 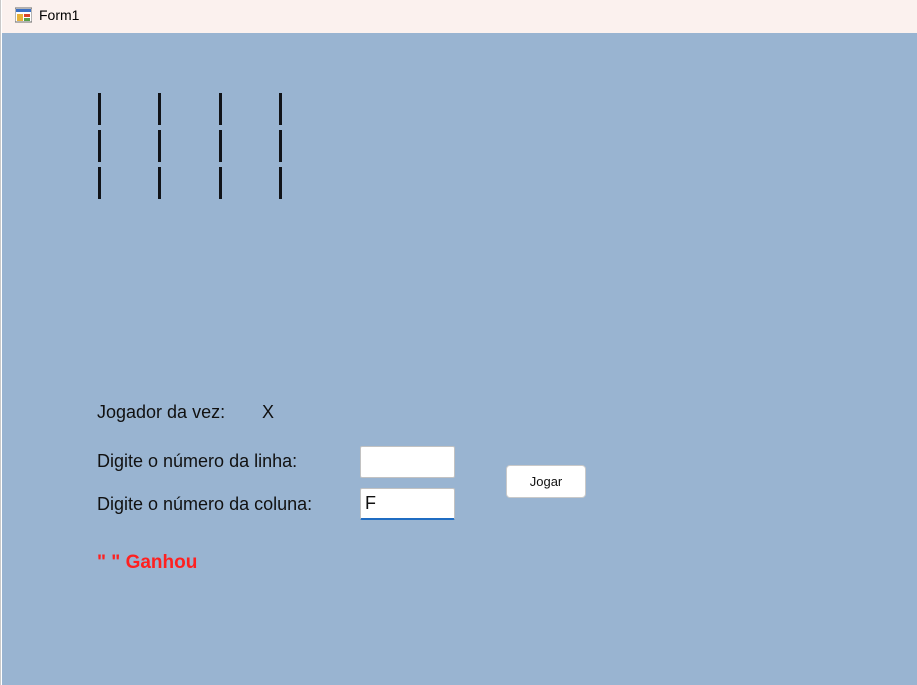 What do you see at coordinates (59, 15) in the screenshot?
I see `window-title: Form1` at bounding box center [59, 15].